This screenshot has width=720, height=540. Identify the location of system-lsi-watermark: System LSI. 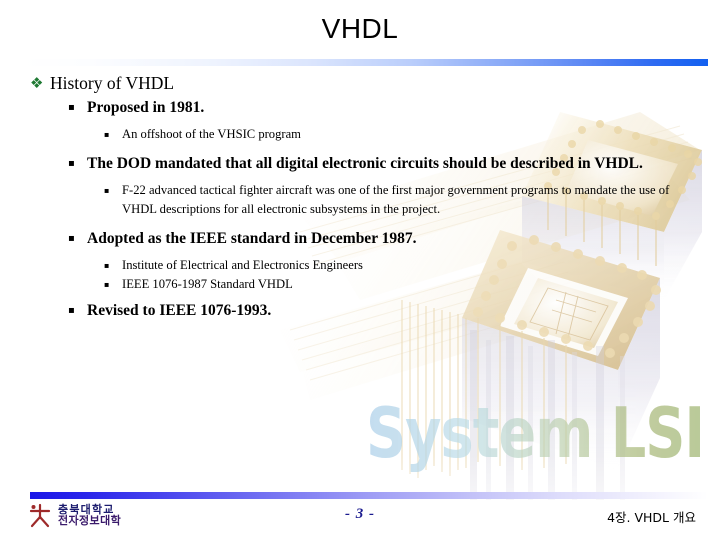
(535, 433).